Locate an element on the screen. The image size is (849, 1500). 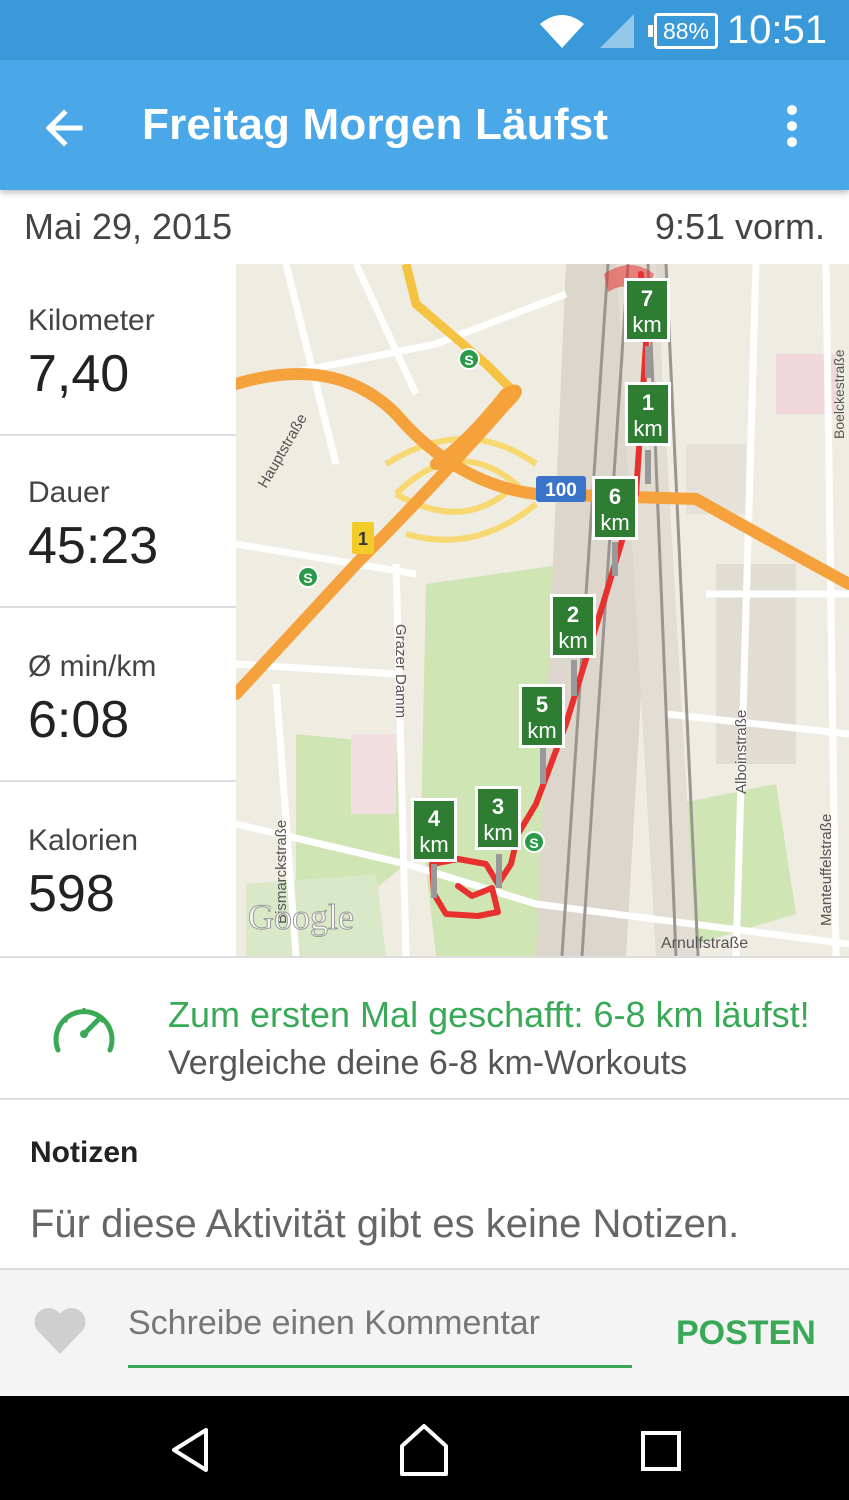
achievement-title: Zum ersten Mal geschafft: 6-8 km läufst! is located at coordinates (489, 1014).